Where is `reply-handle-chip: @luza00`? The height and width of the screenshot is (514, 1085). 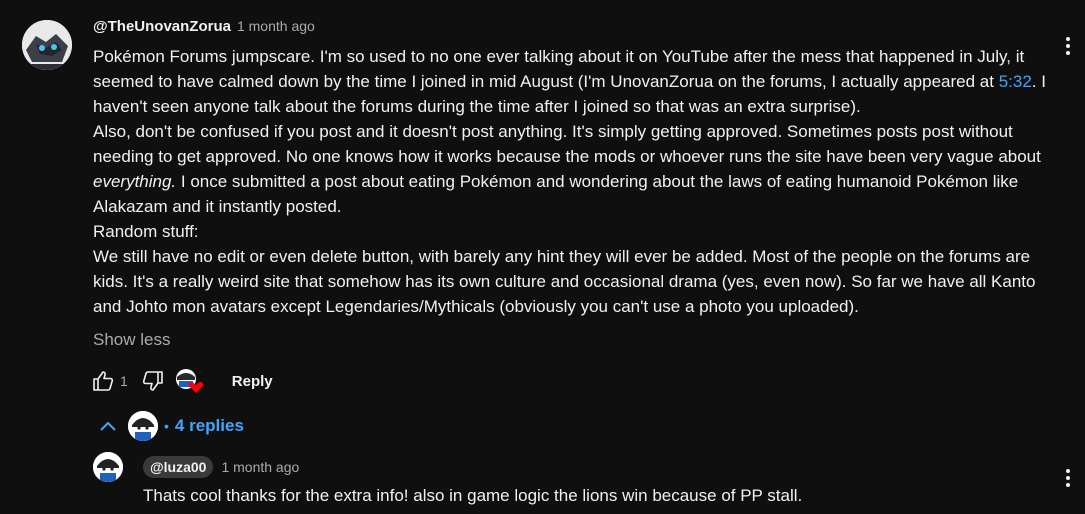 reply-handle-chip: @luza00 is located at coordinates (178, 467).